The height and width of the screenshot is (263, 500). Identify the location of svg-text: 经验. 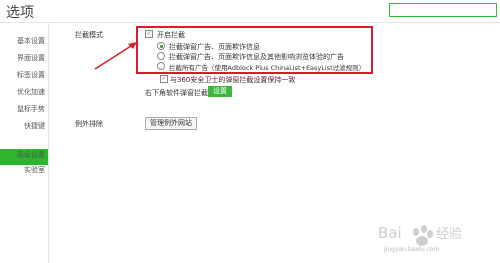
(449, 234).